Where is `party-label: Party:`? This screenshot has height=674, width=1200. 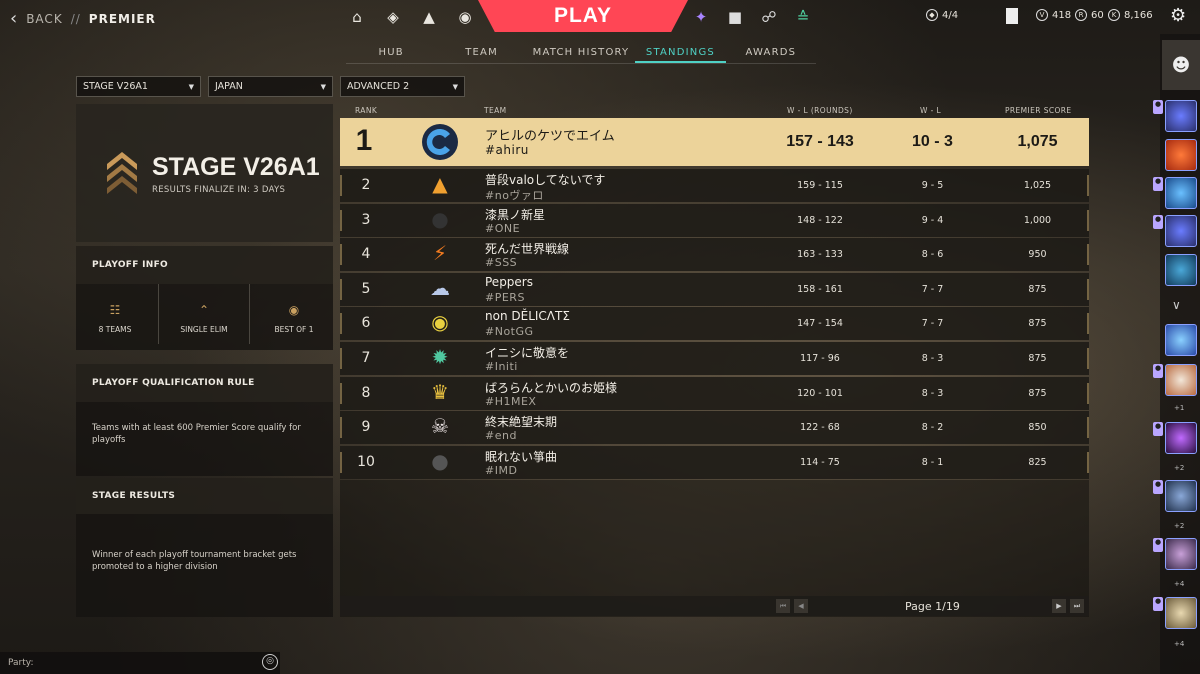
party-label: Party: is located at coordinates (21, 663).